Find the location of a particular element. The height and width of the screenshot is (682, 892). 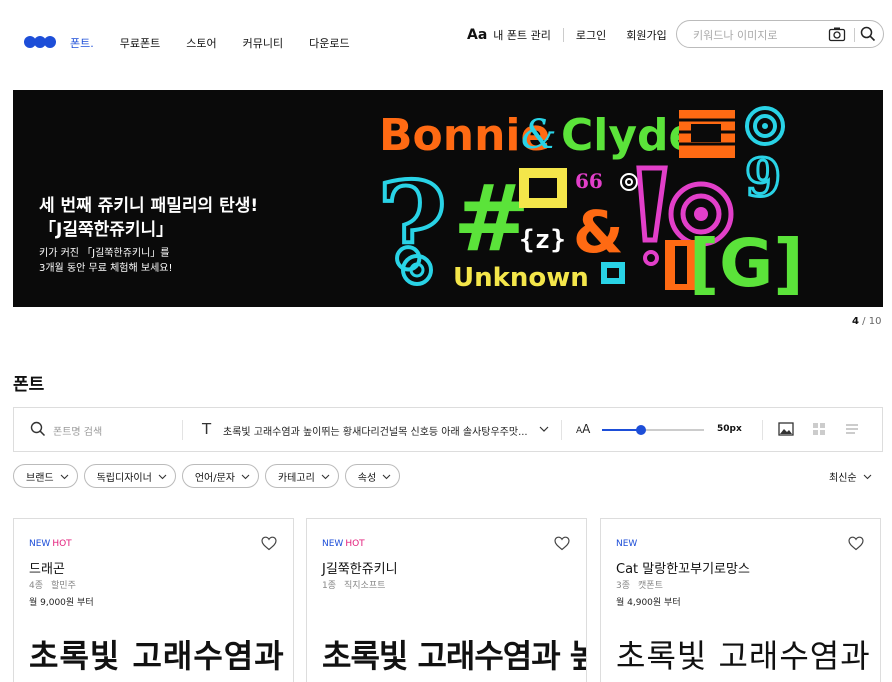

main-nav: 폰트. 무료폰트 스토어 커뮤니티 다운로드 is located at coordinates (223, 43).